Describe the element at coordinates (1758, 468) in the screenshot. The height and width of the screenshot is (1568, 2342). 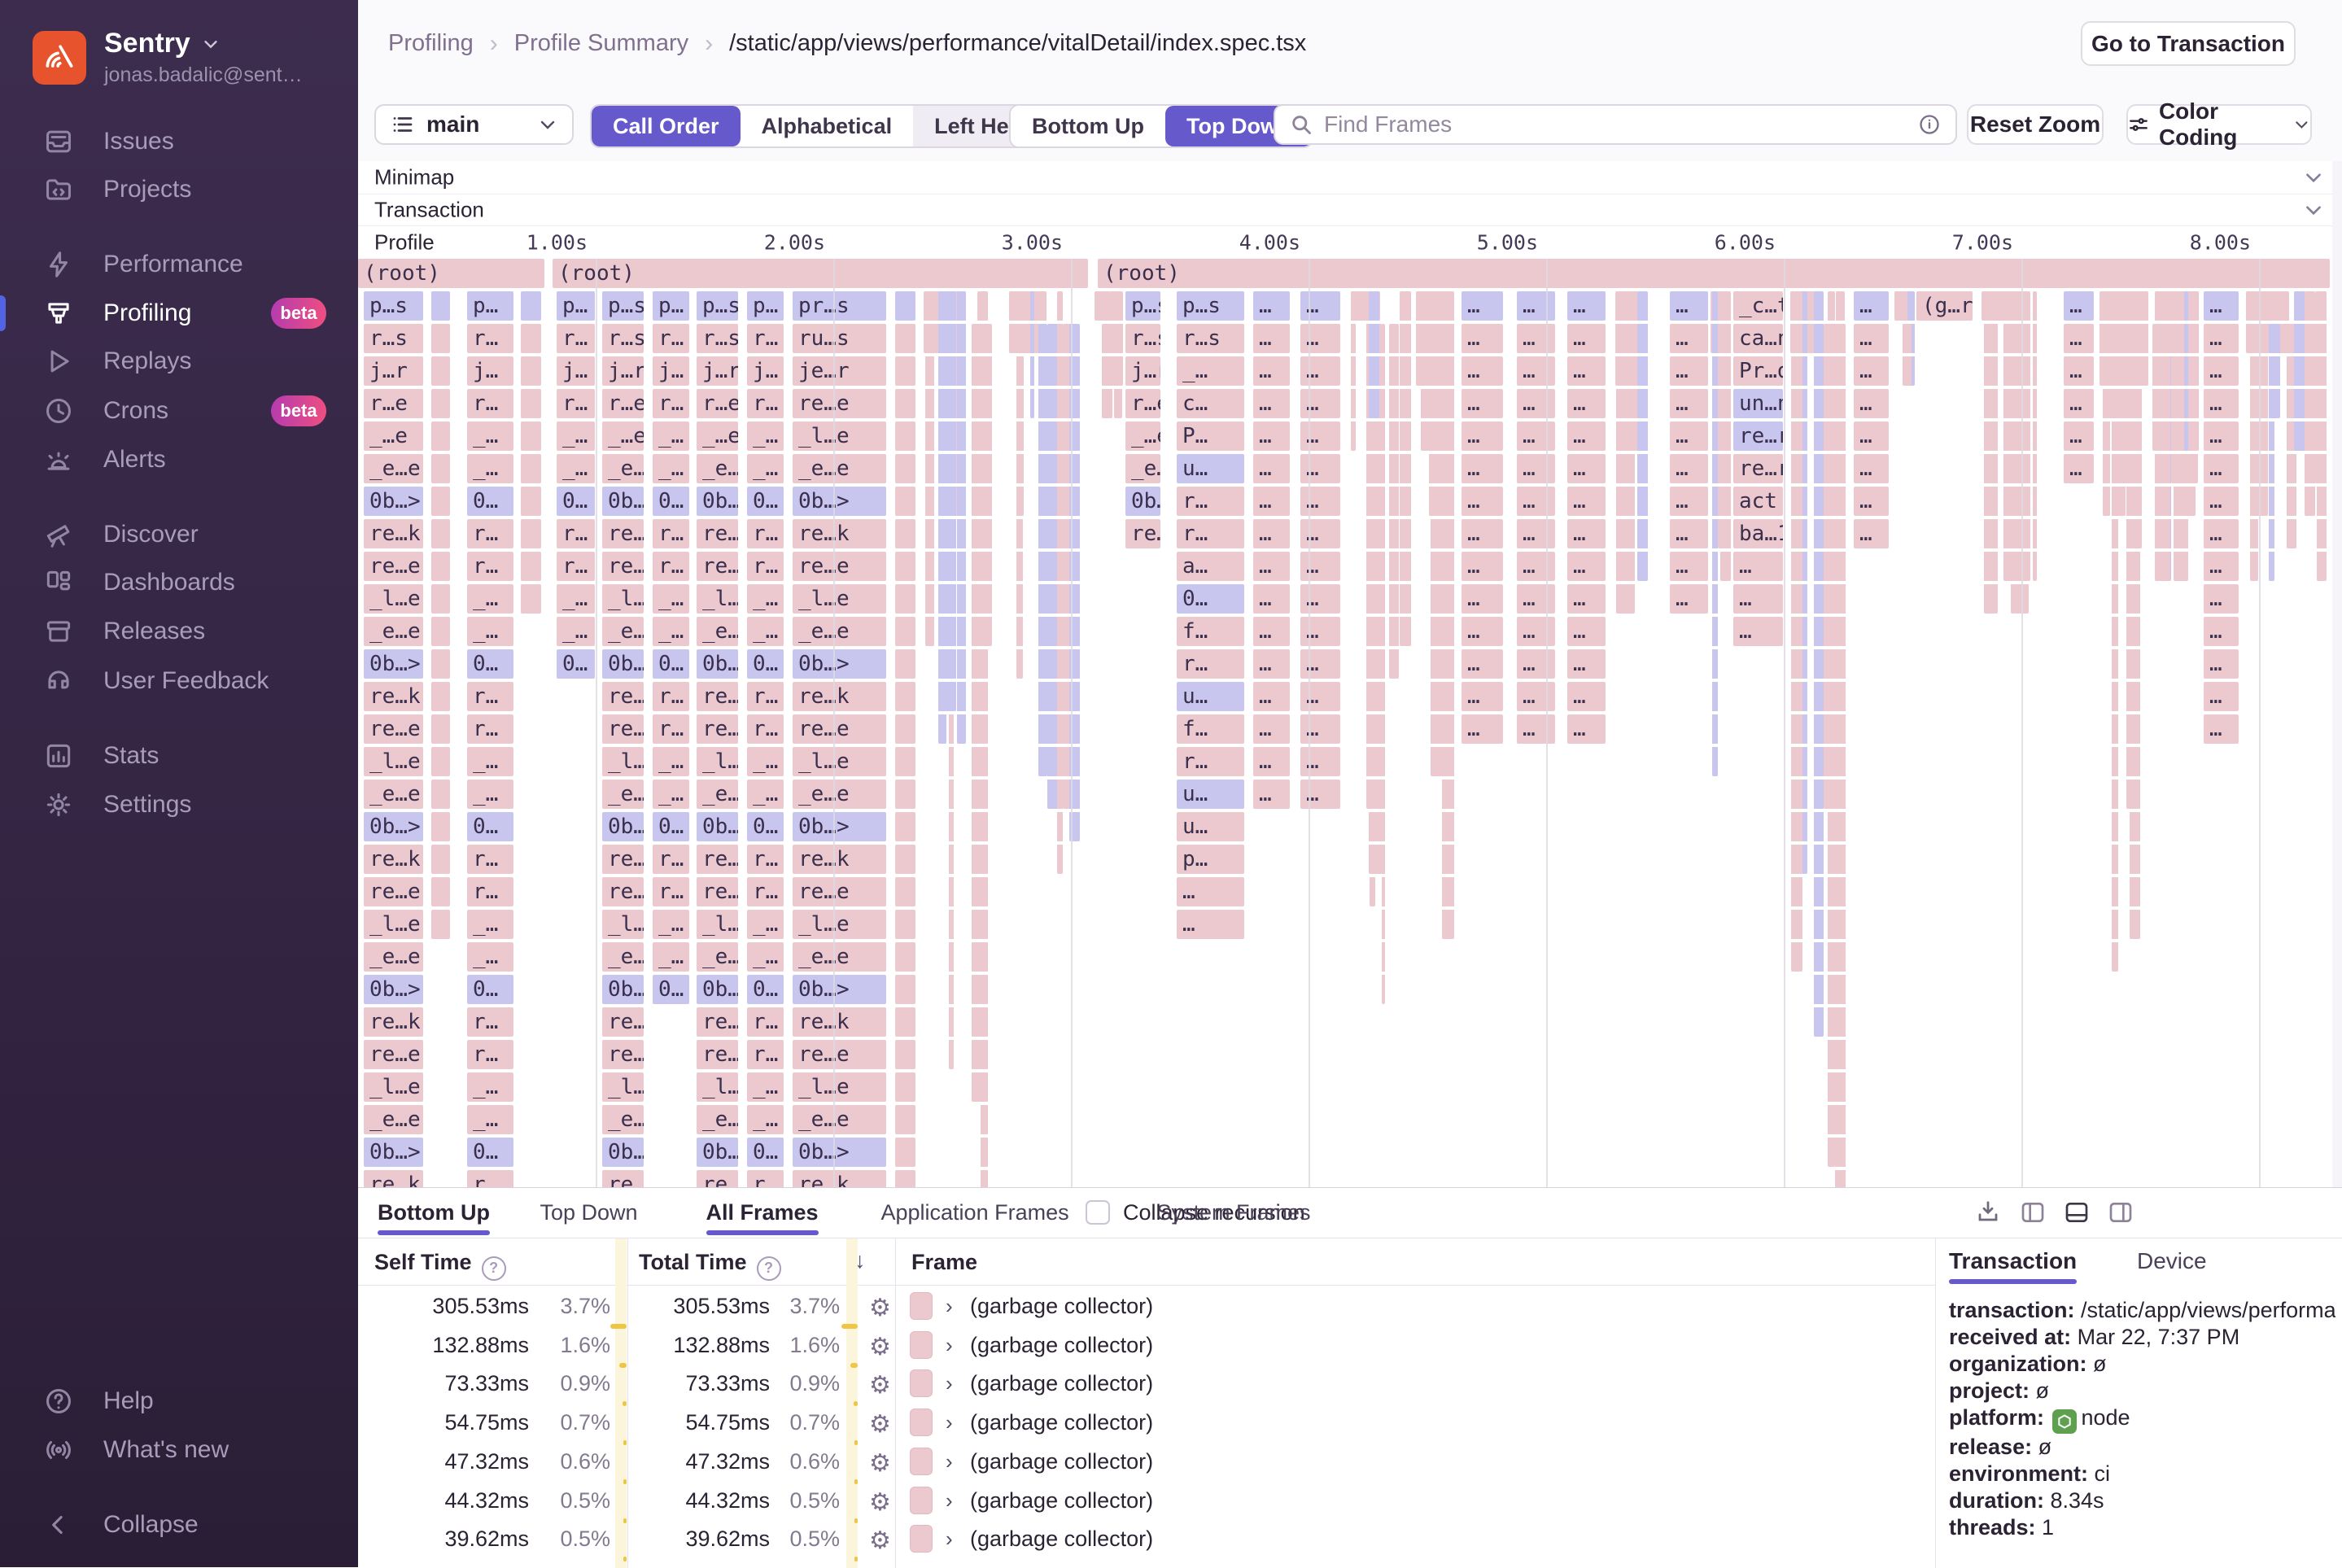
I see `flame-frame: re…r` at that location.